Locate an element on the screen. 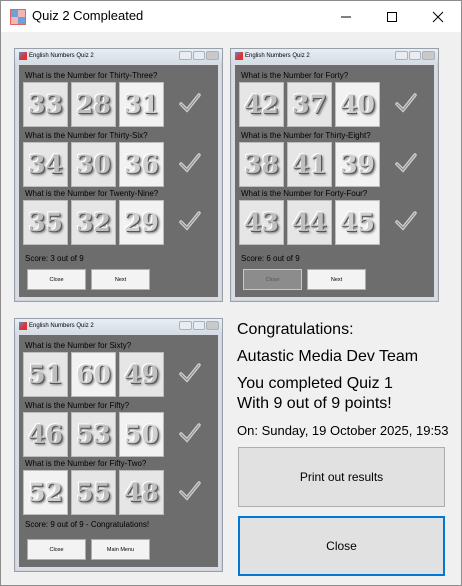 This screenshot has width=462, height=586. answer-tile: 37 is located at coordinates (309, 104).